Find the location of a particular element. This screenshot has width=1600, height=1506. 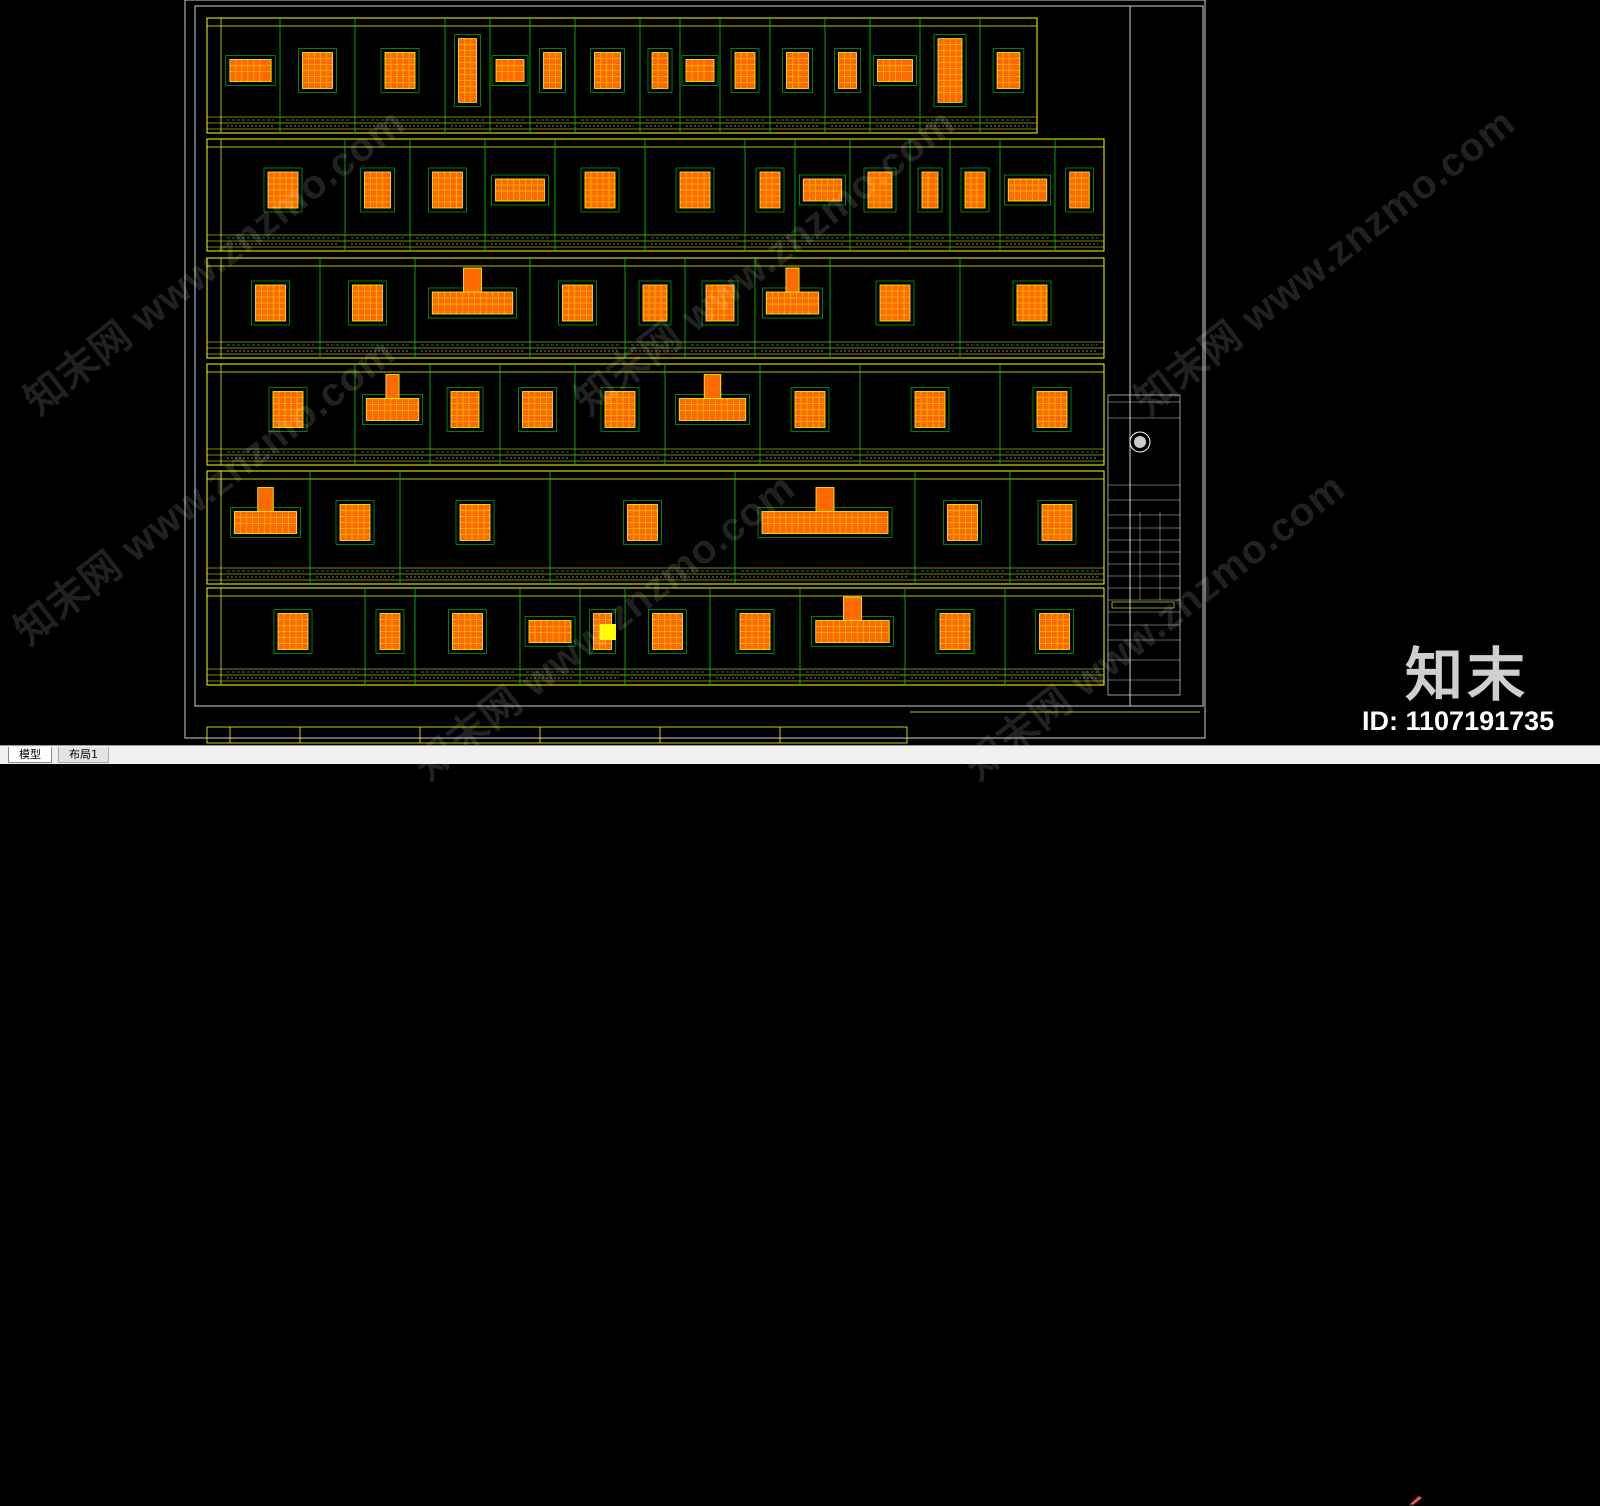

tab-layout1: 布局1 is located at coordinates (83, 755).